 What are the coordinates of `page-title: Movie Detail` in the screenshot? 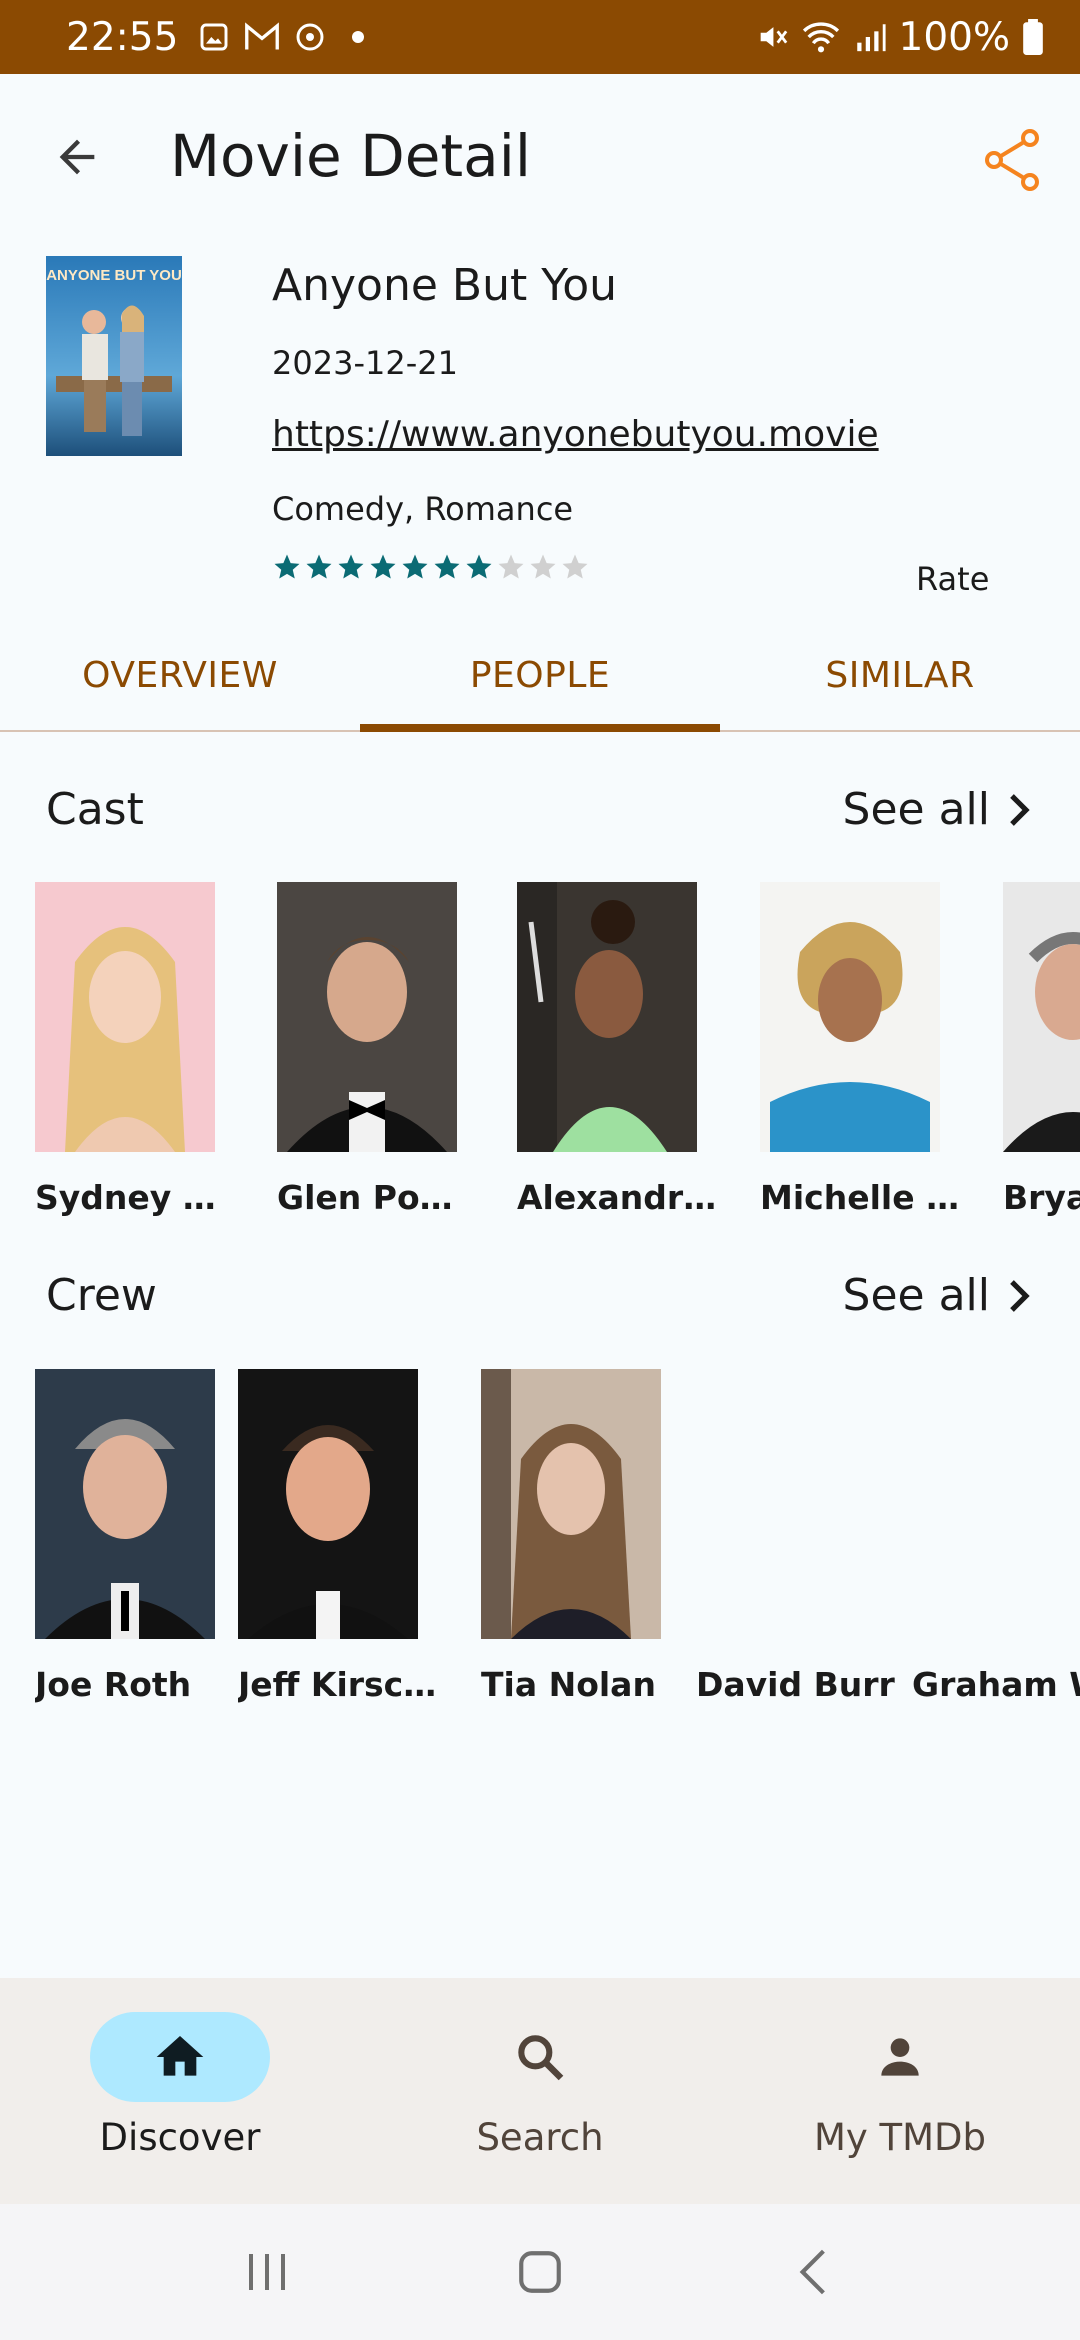 It's located at (350, 156).